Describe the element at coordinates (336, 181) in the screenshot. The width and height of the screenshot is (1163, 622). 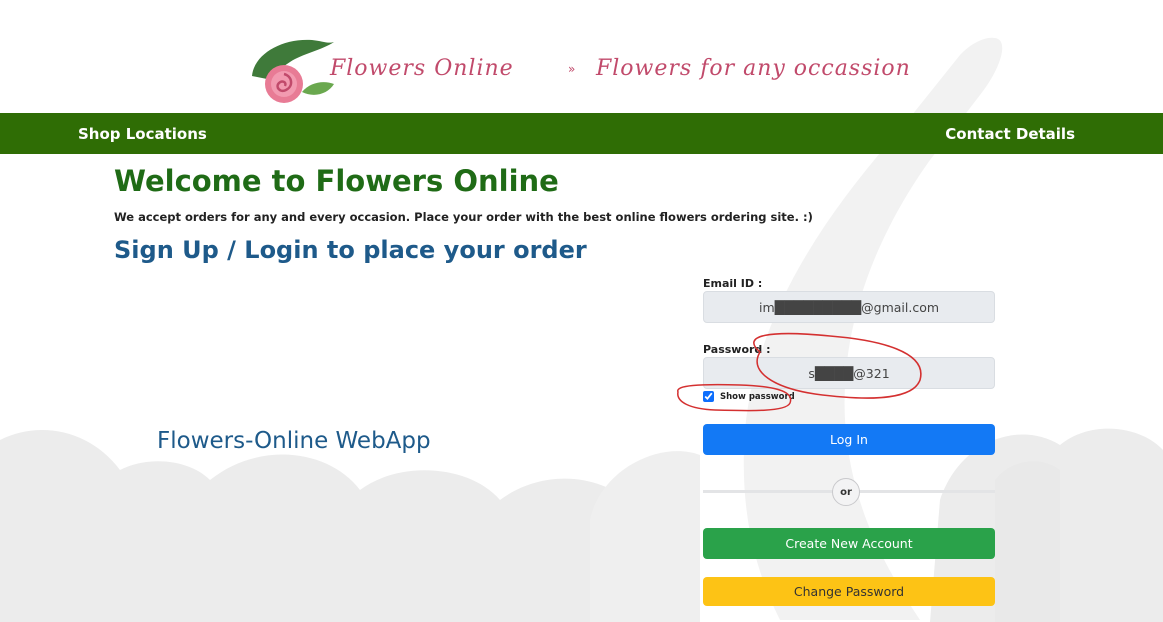
I see `welcome-title: Welcome to Flowers Online` at that location.